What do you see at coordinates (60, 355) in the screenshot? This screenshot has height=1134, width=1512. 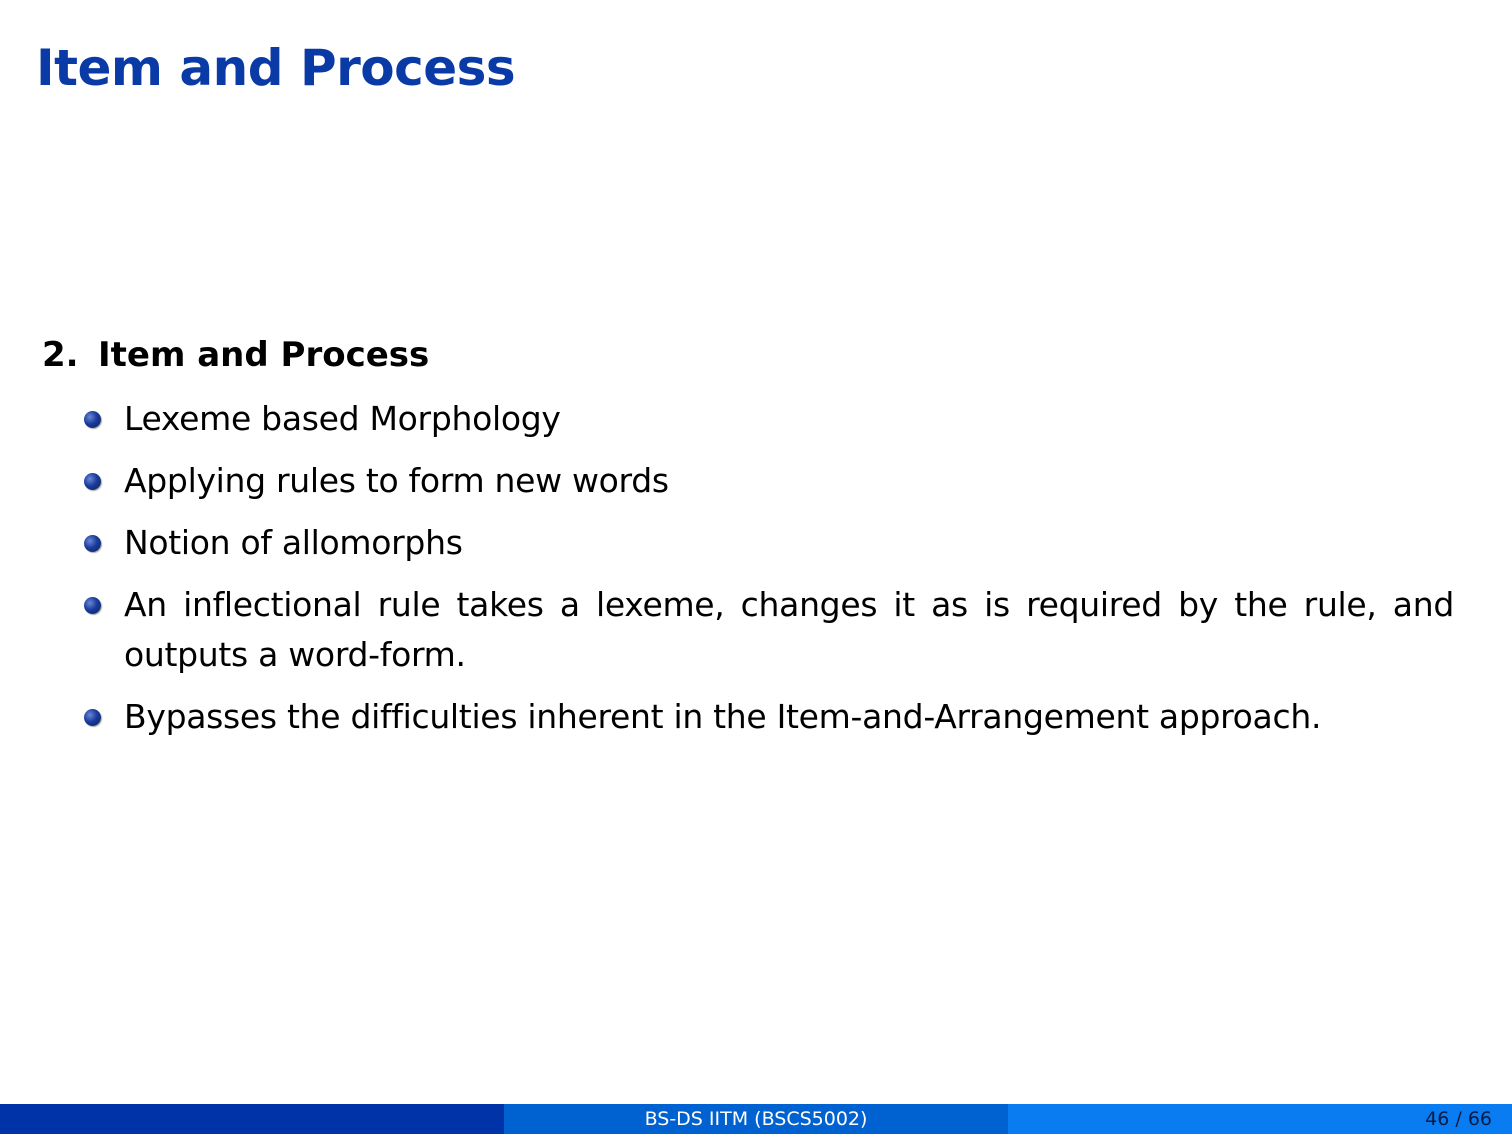 I see `section-number: 2.` at bounding box center [60, 355].